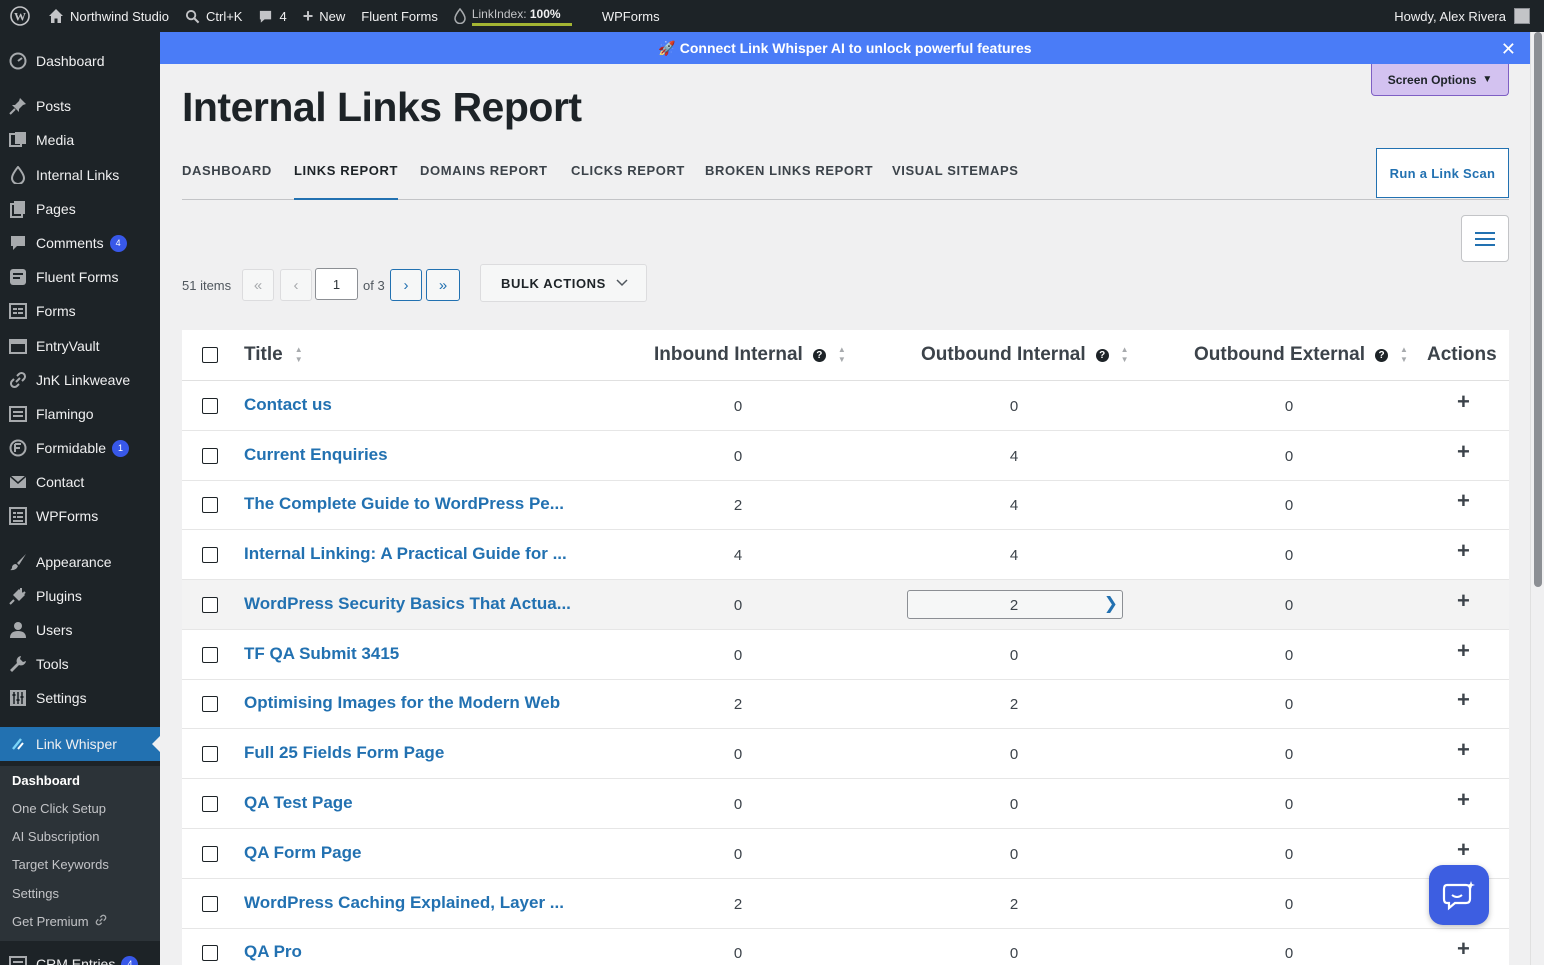 This screenshot has height=965, width=1544. I want to click on sidebar-item-plugins: Plugins, so click(80, 596).